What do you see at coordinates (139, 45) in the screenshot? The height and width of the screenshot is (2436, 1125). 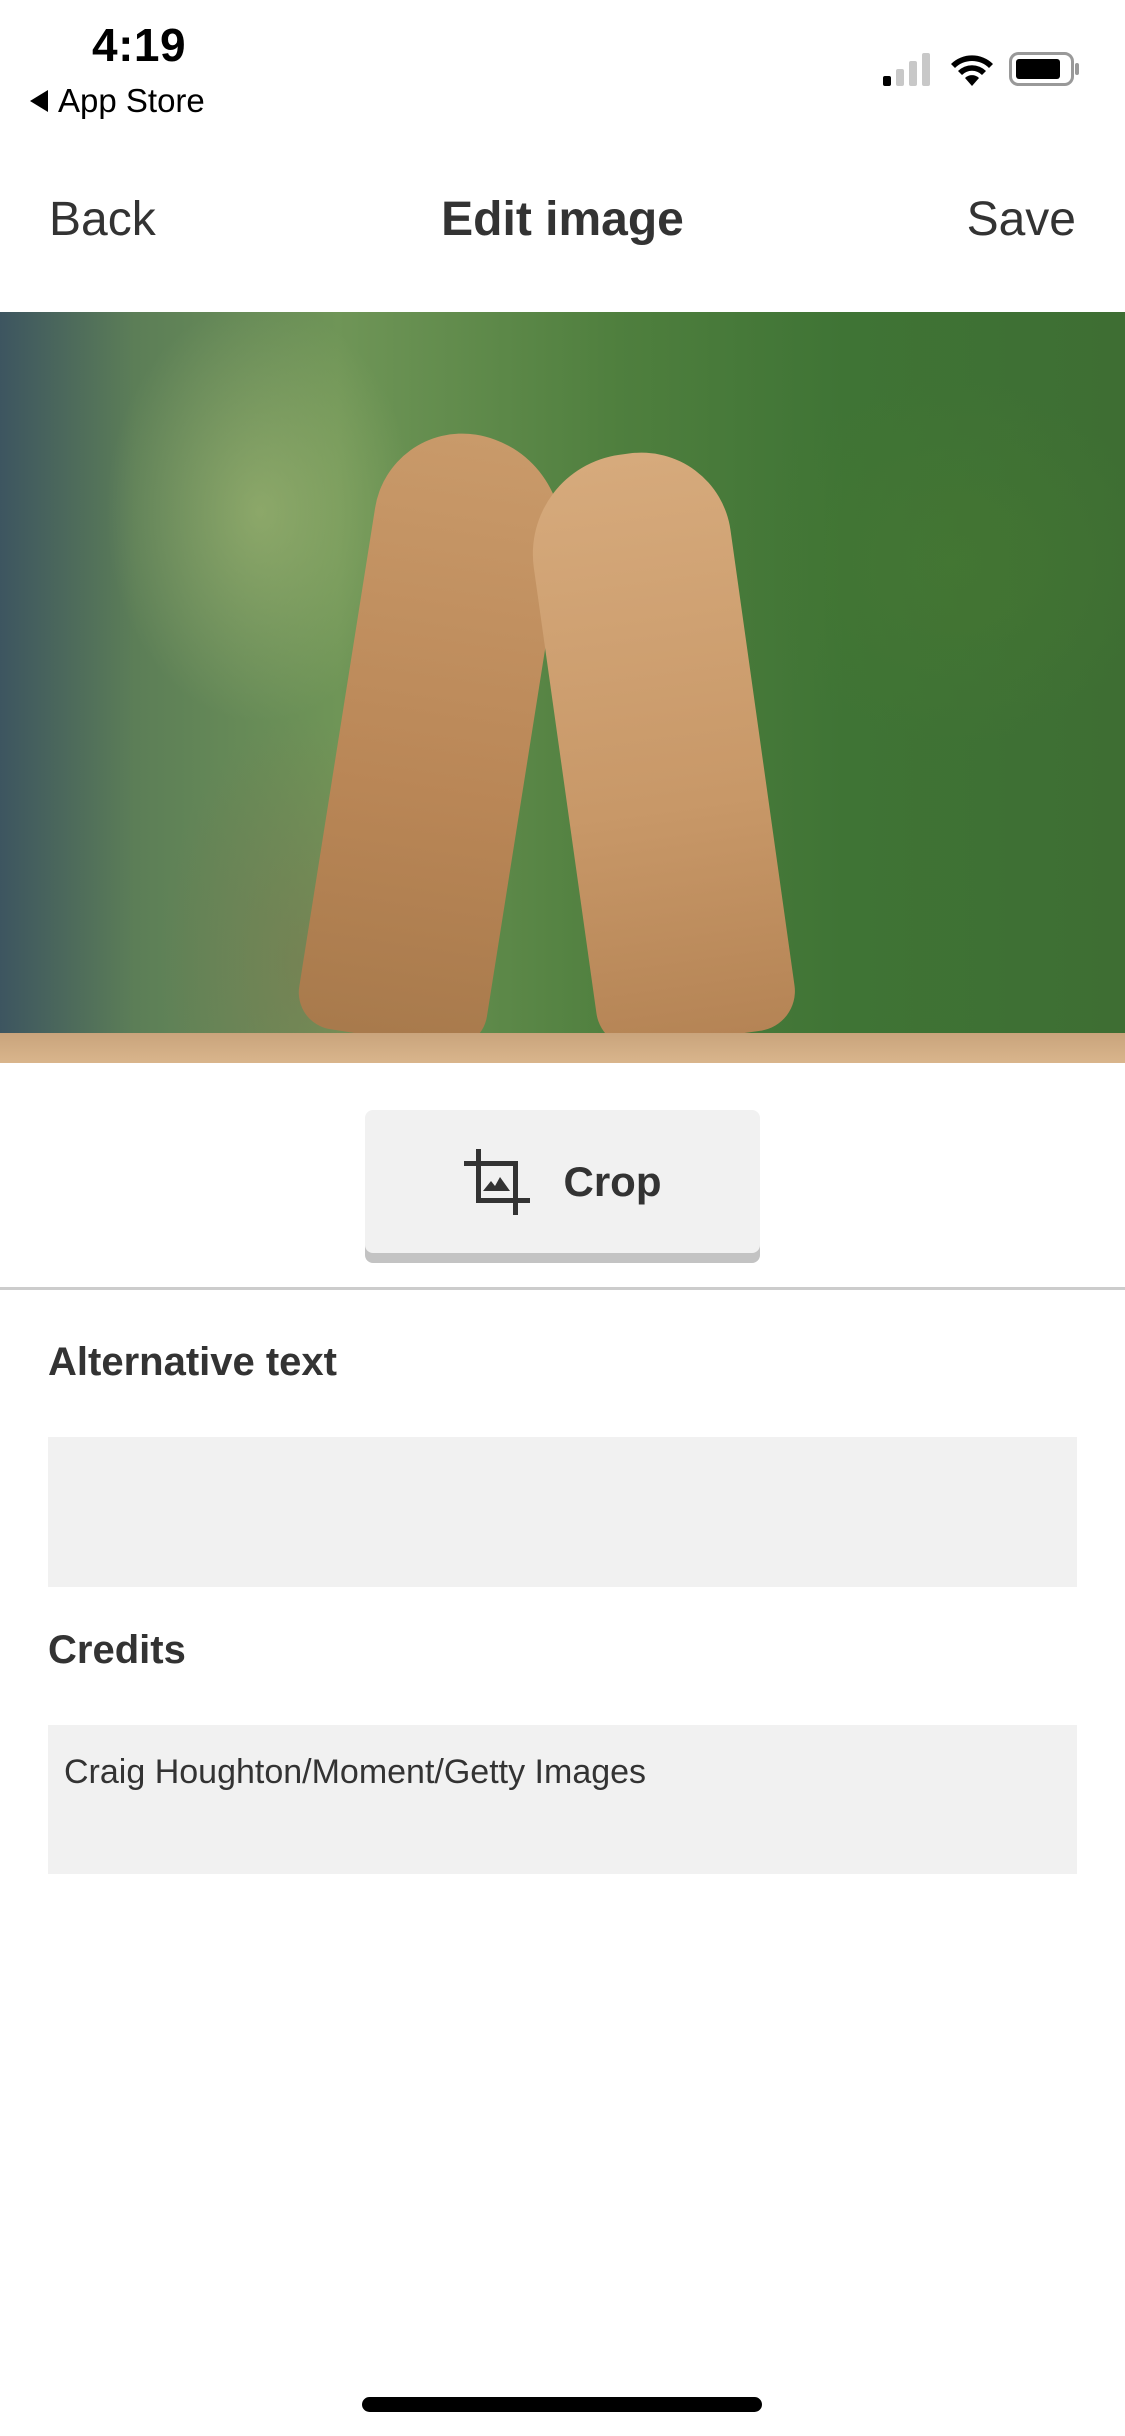 I see `status-time: 4:19` at bounding box center [139, 45].